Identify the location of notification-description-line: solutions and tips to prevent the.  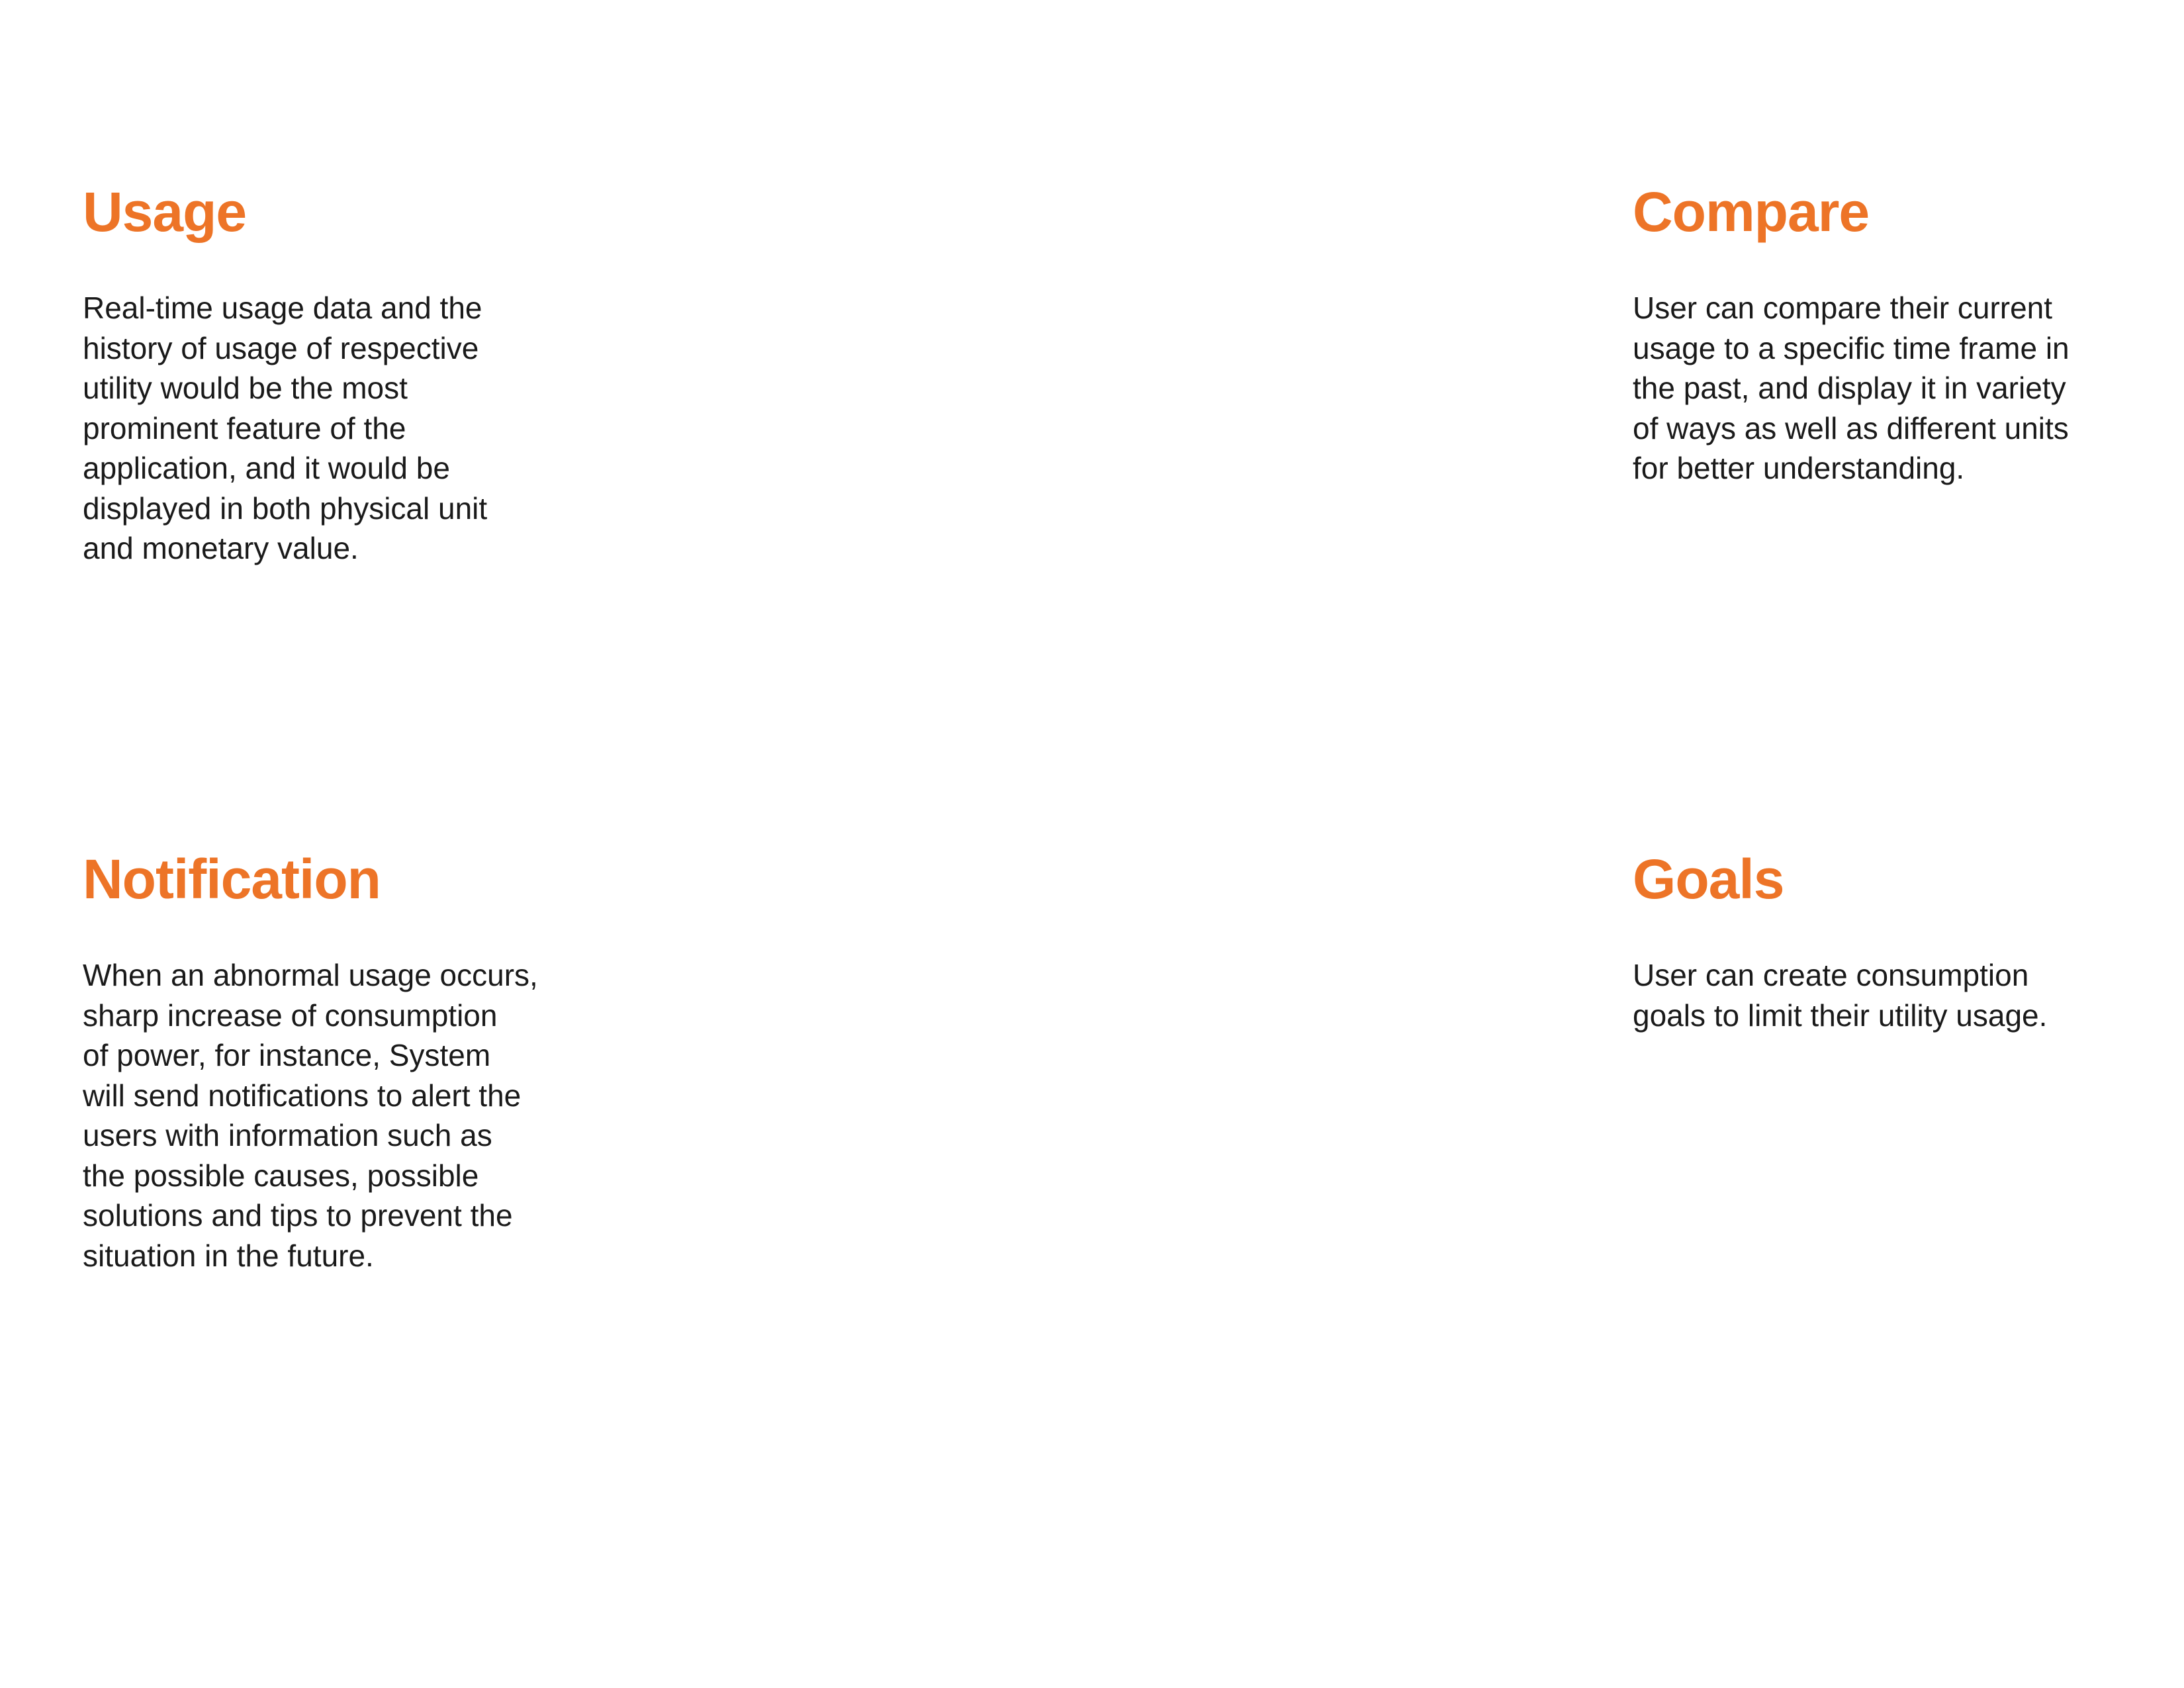
(298, 1215).